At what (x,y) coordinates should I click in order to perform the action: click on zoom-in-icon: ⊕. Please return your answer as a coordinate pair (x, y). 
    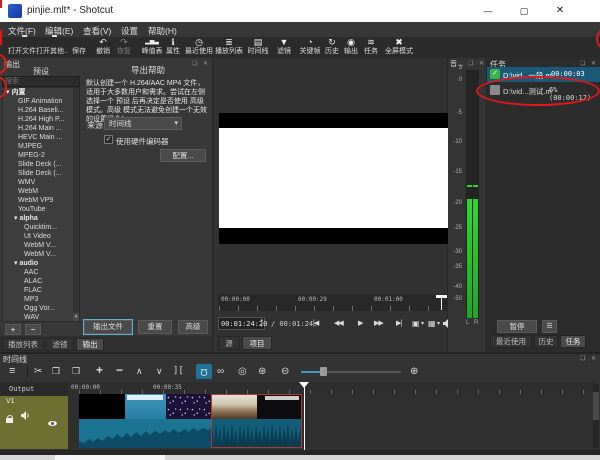
    Looking at the image, I should click on (414, 371).